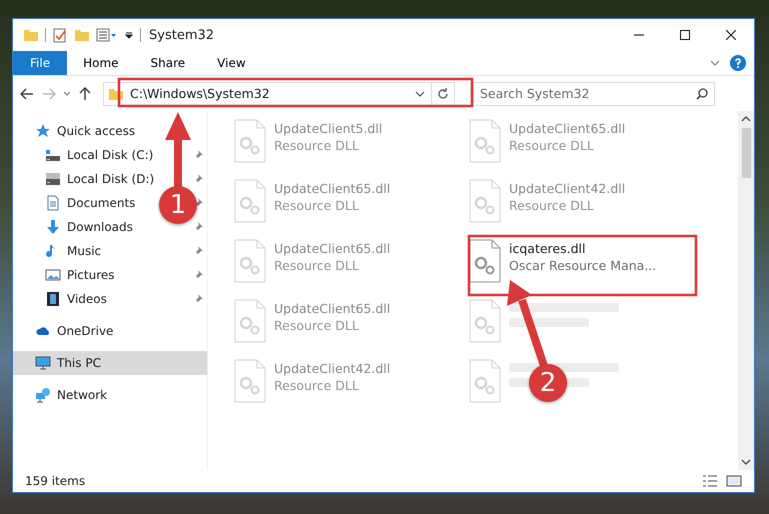 The height and width of the screenshot is (514, 769). What do you see at coordinates (31, 35) in the screenshot?
I see `folder-icon` at bounding box center [31, 35].